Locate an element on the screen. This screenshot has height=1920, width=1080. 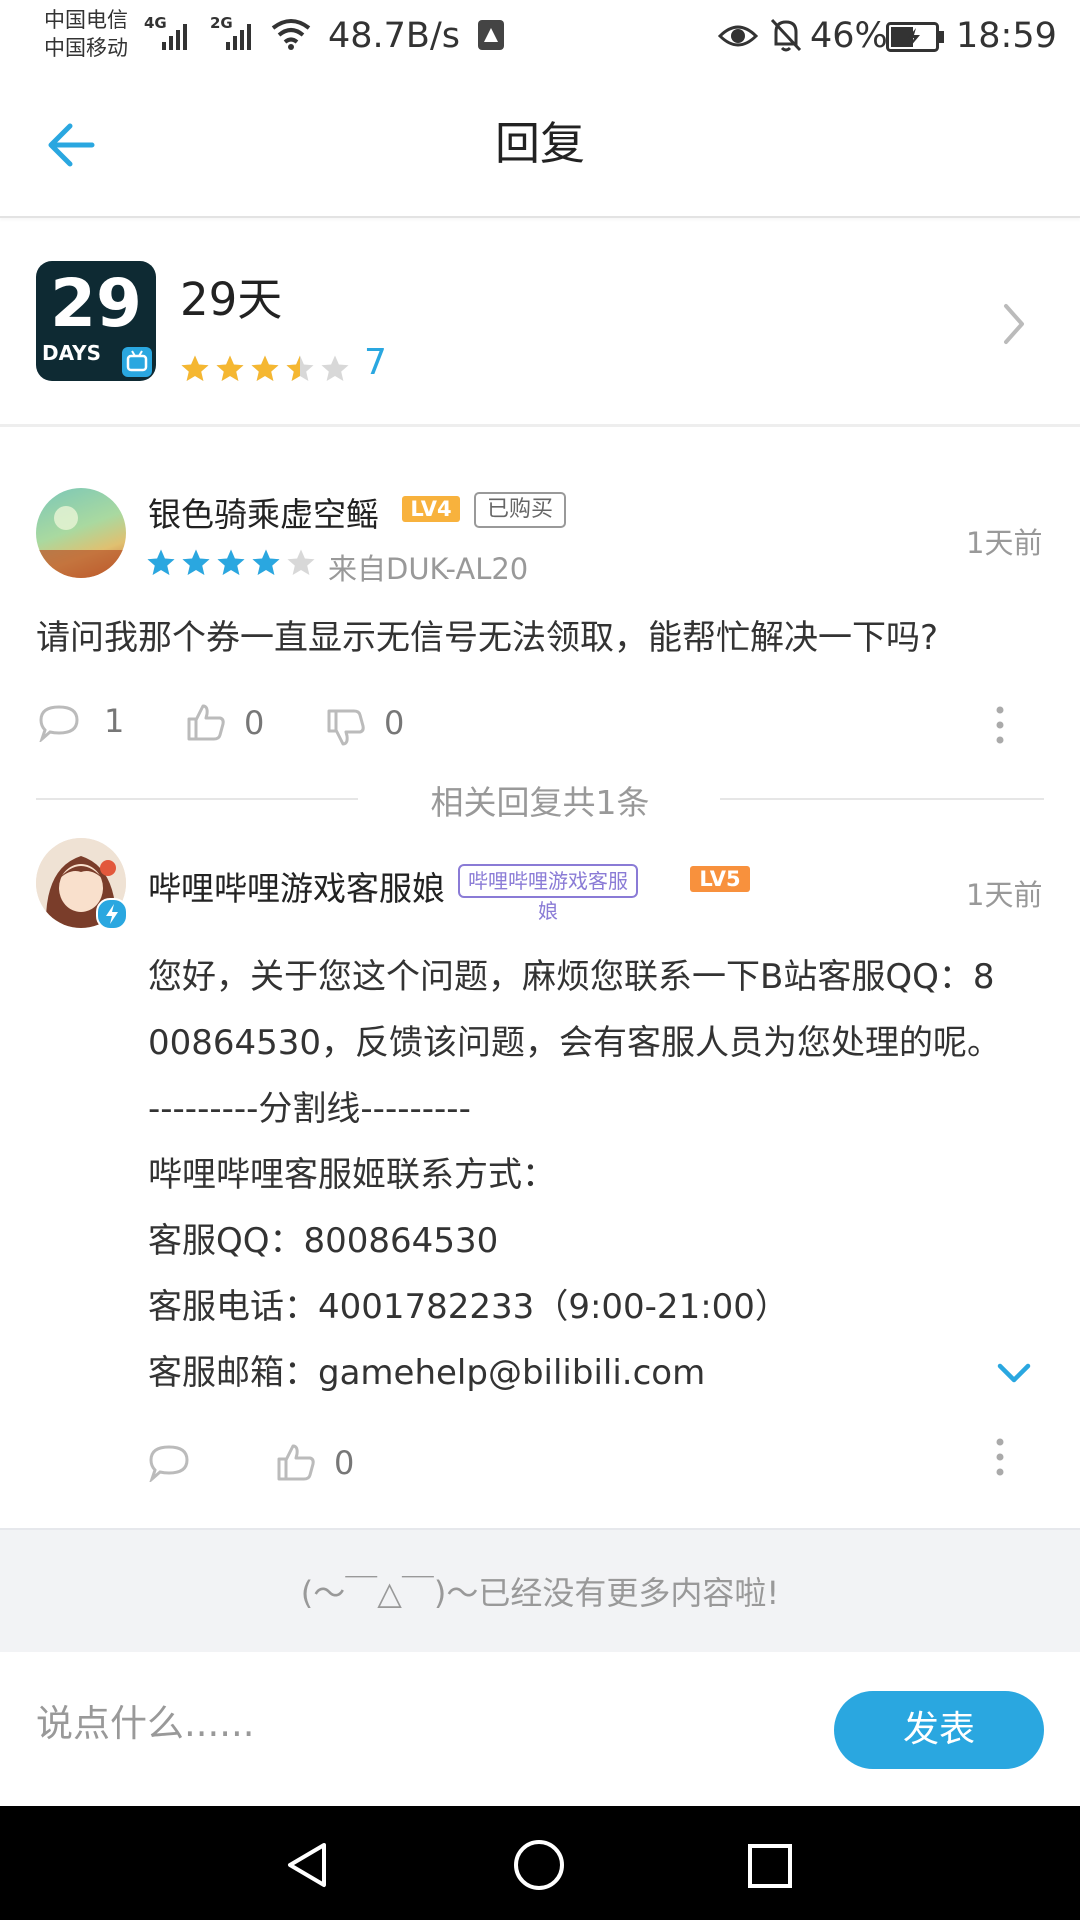
nav-back-icon is located at coordinates (307, 1865).